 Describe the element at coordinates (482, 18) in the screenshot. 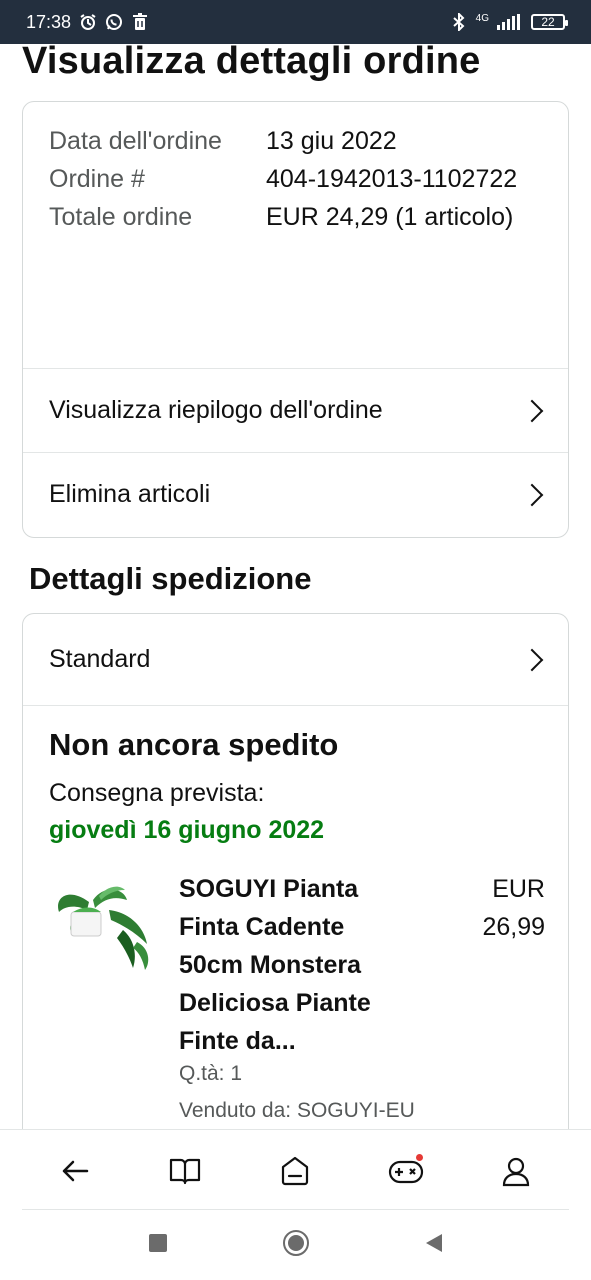

I see `network-type: 4G` at that location.